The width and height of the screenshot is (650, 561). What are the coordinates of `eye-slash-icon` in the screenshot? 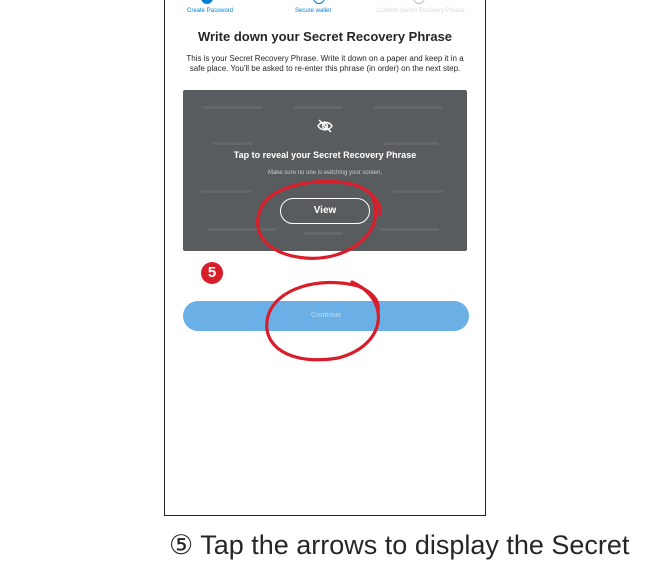 It's located at (325, 126).